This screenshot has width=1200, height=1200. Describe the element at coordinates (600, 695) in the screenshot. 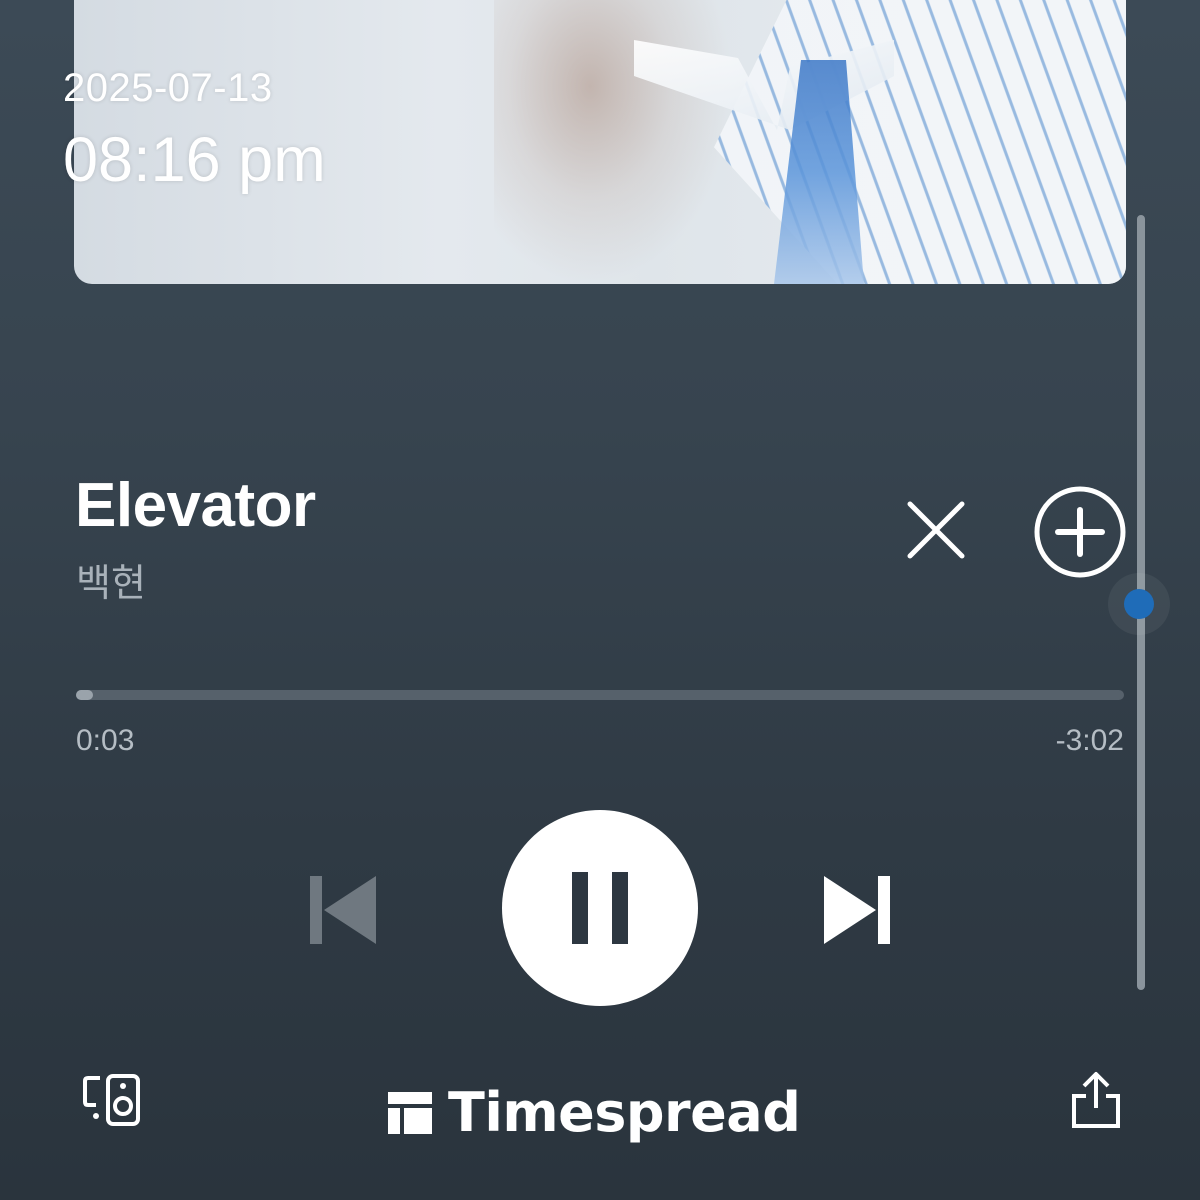

I see `progress-bar` at that location.